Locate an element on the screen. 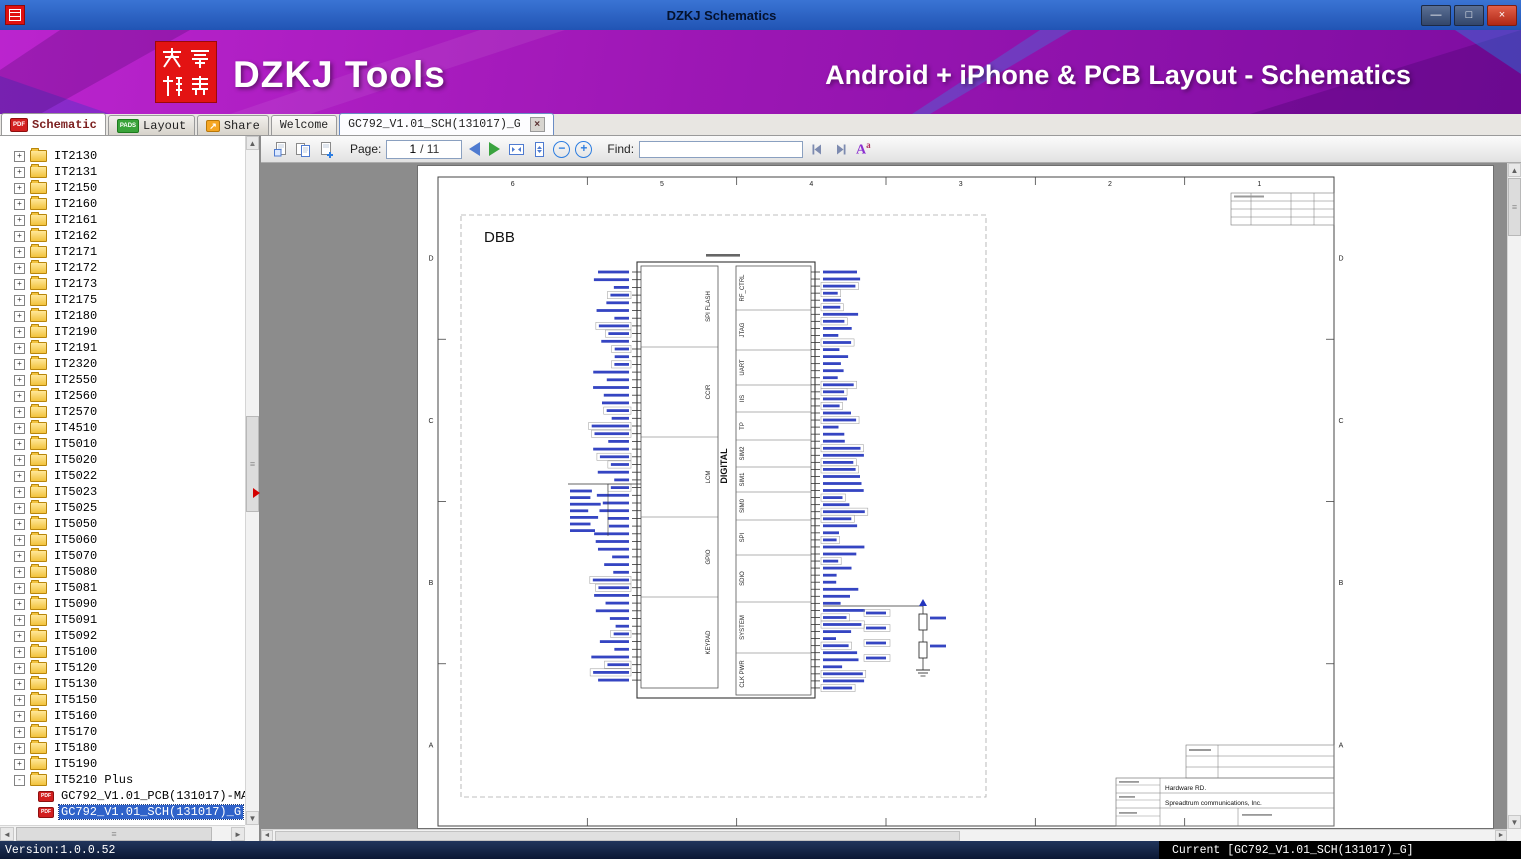 This screenshot has height=859, width=1521. tab-schematic: PDF Schematic is located at coordinates (53, 124).